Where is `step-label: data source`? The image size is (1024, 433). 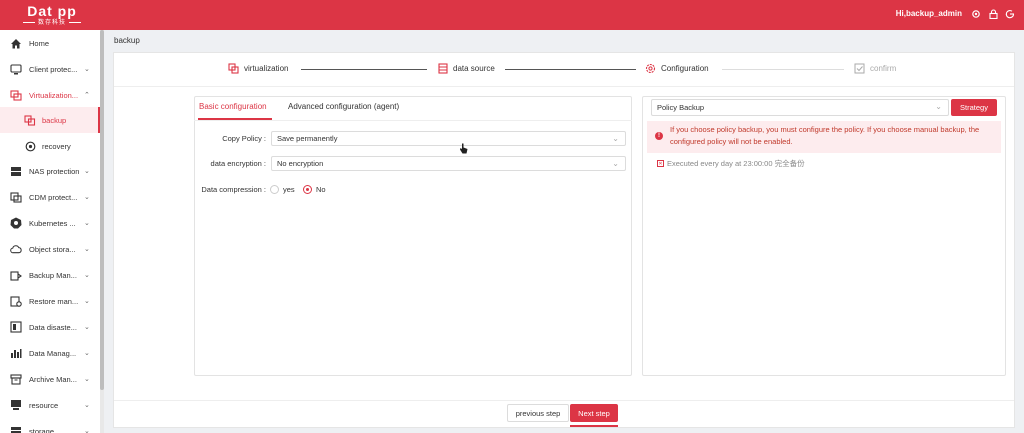
step-label: data source is located at coordinates (474, 68).